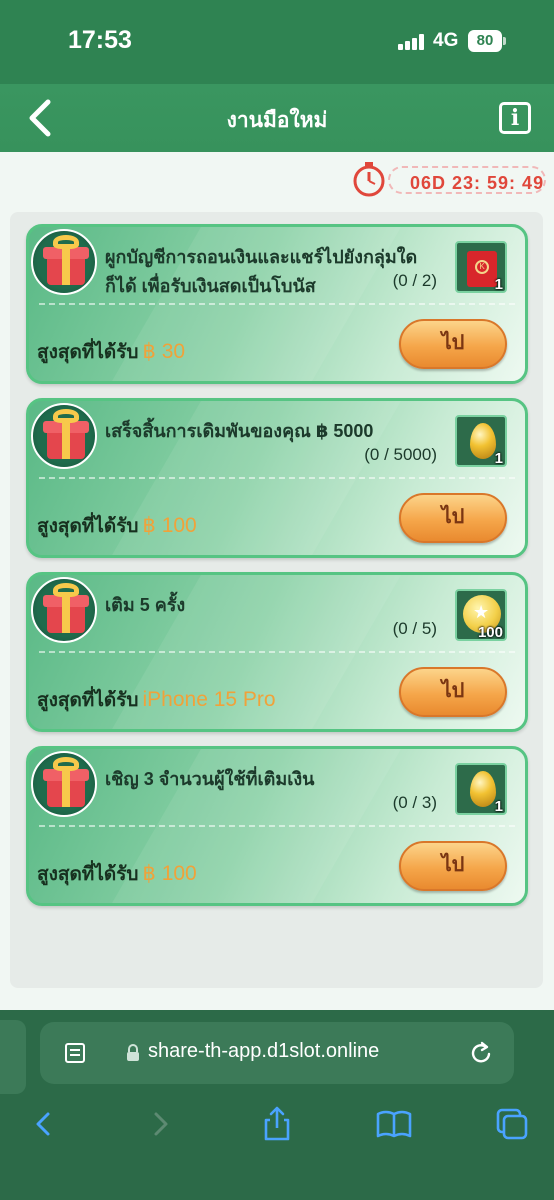 This screenshot has height=1200, width=554. What do you see at coordinates (504, 41) in the screenshot?
I see `battery-tip` at bounding box center [504, 41].